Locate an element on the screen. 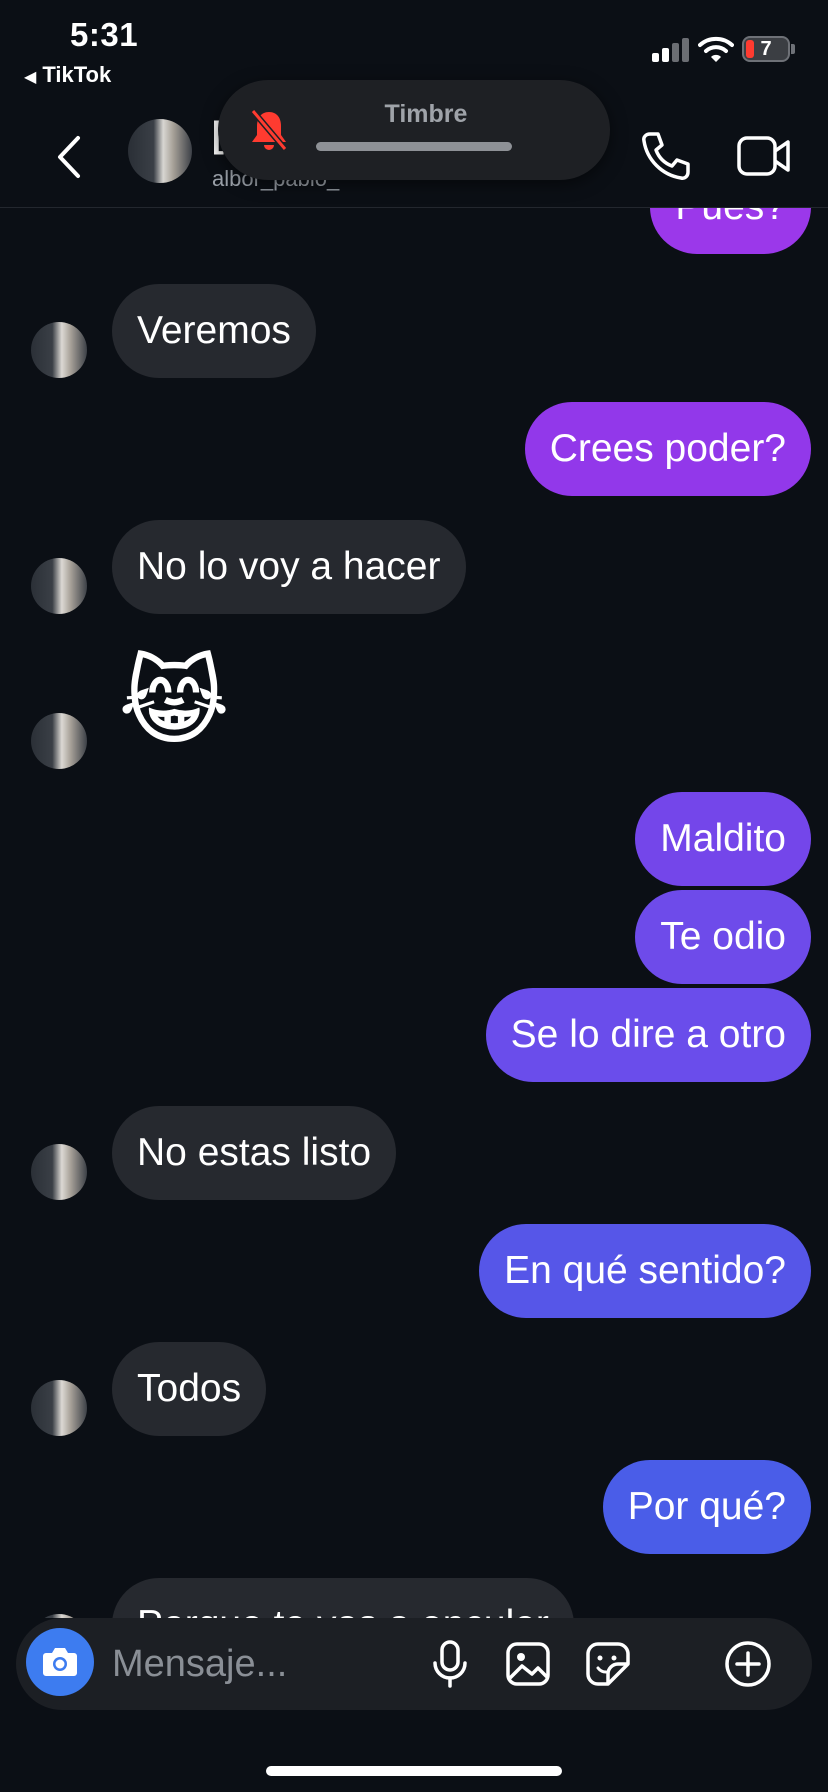 The width and height of the screenshot is (828, 1792). microphone-icon is located at coordinates (450, 1664).